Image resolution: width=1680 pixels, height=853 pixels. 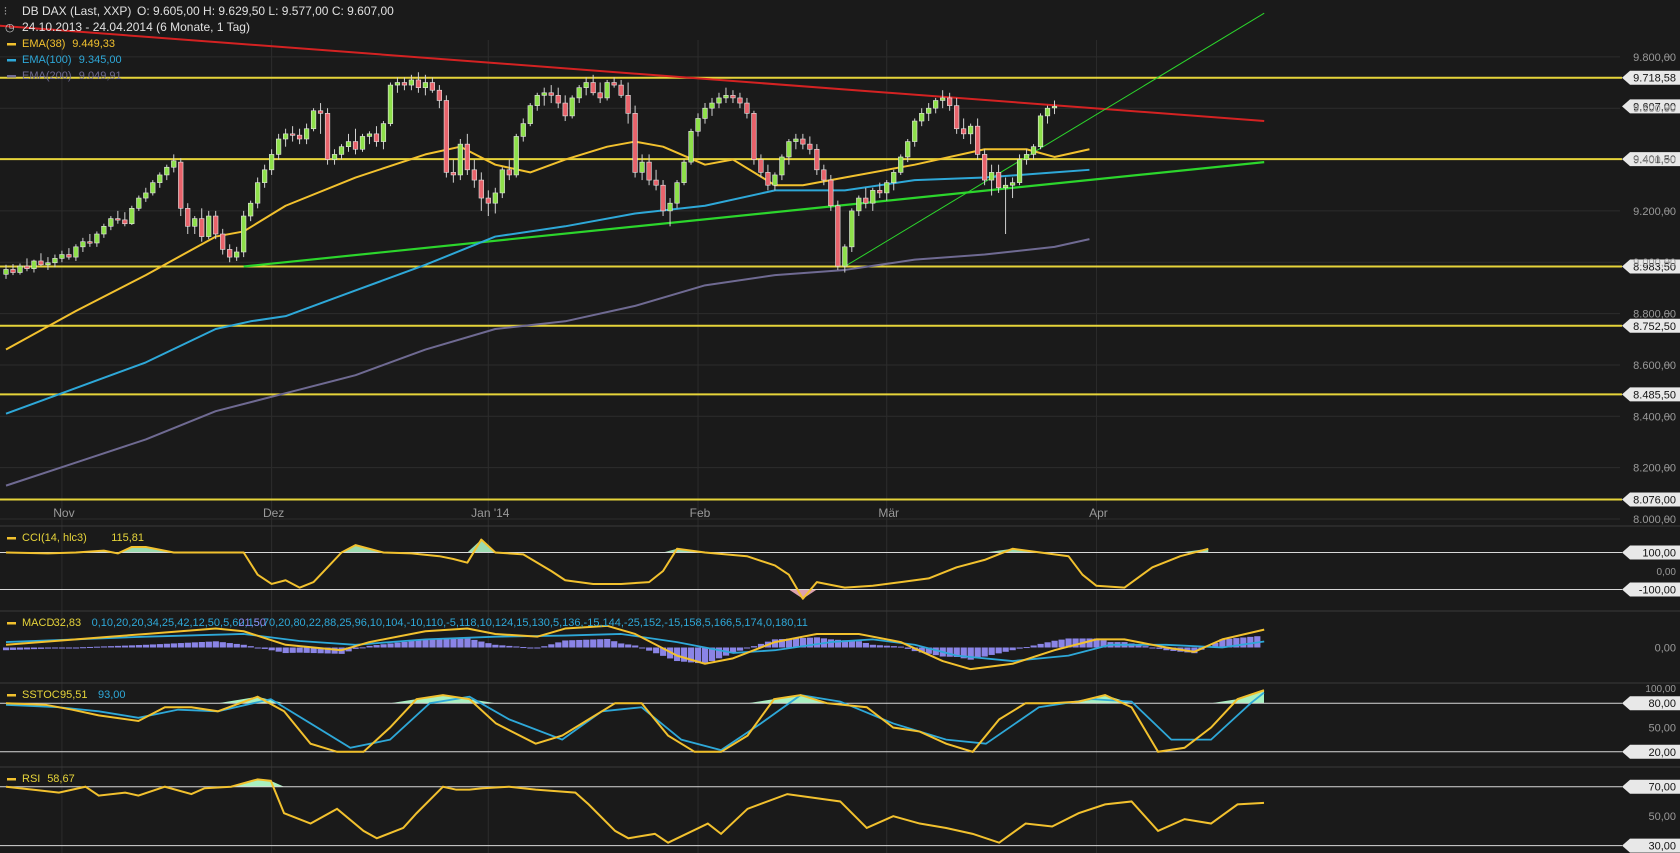 What do you see at coordinates (1654, 327) in the screenshot?
I see `support-label: 8.752,50` at bounding box center [1654, 327].